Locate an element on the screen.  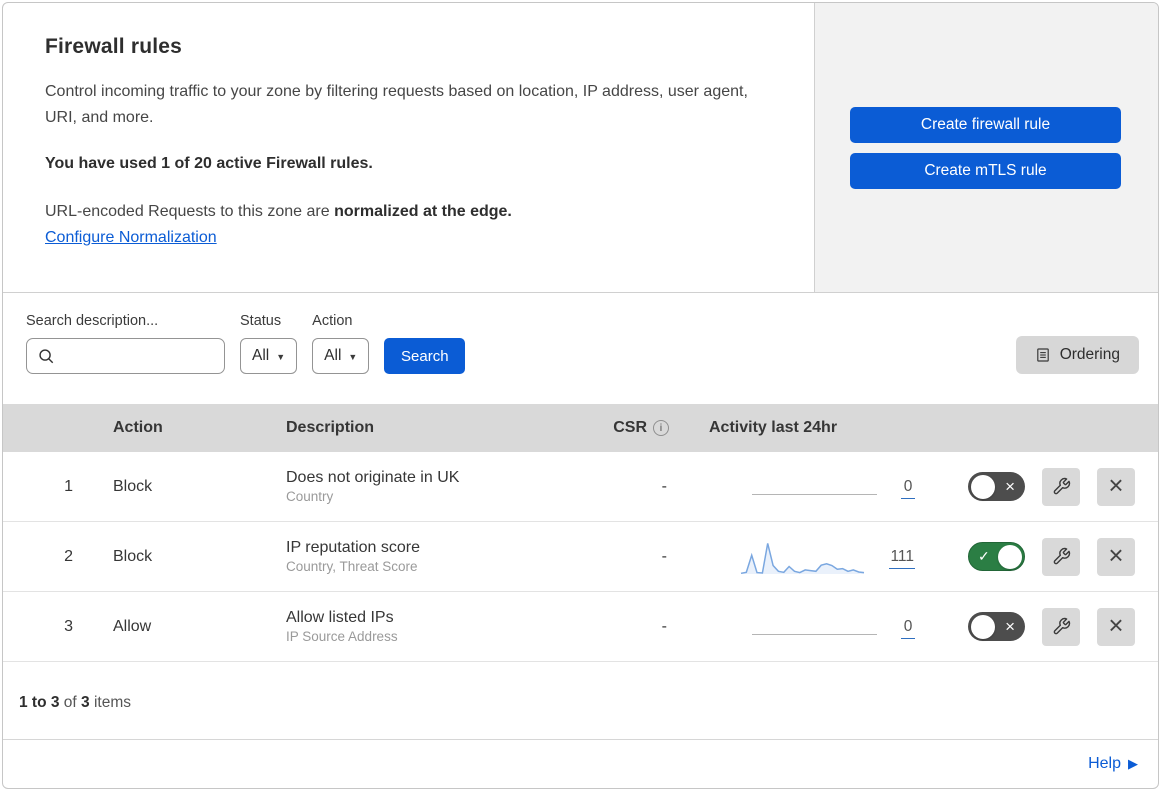
help-bar: Help ▶ is located at coordinates (580, 764).